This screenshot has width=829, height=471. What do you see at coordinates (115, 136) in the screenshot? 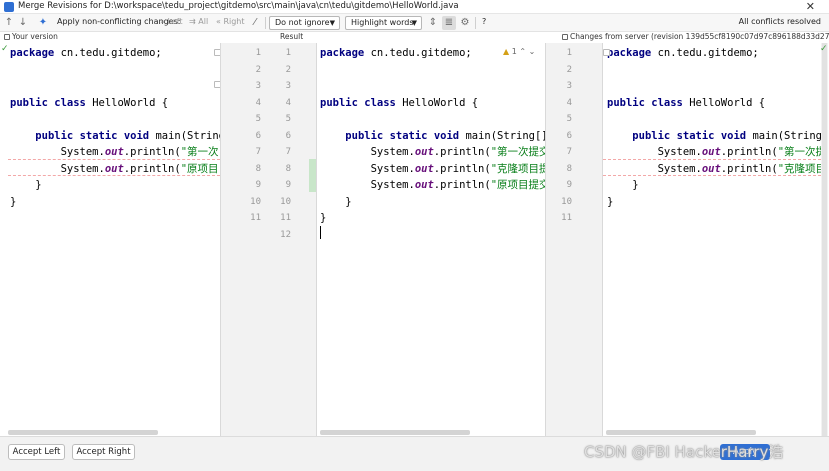
I see `left-code-line: public static void main(String` at bounding box center [115, 136].